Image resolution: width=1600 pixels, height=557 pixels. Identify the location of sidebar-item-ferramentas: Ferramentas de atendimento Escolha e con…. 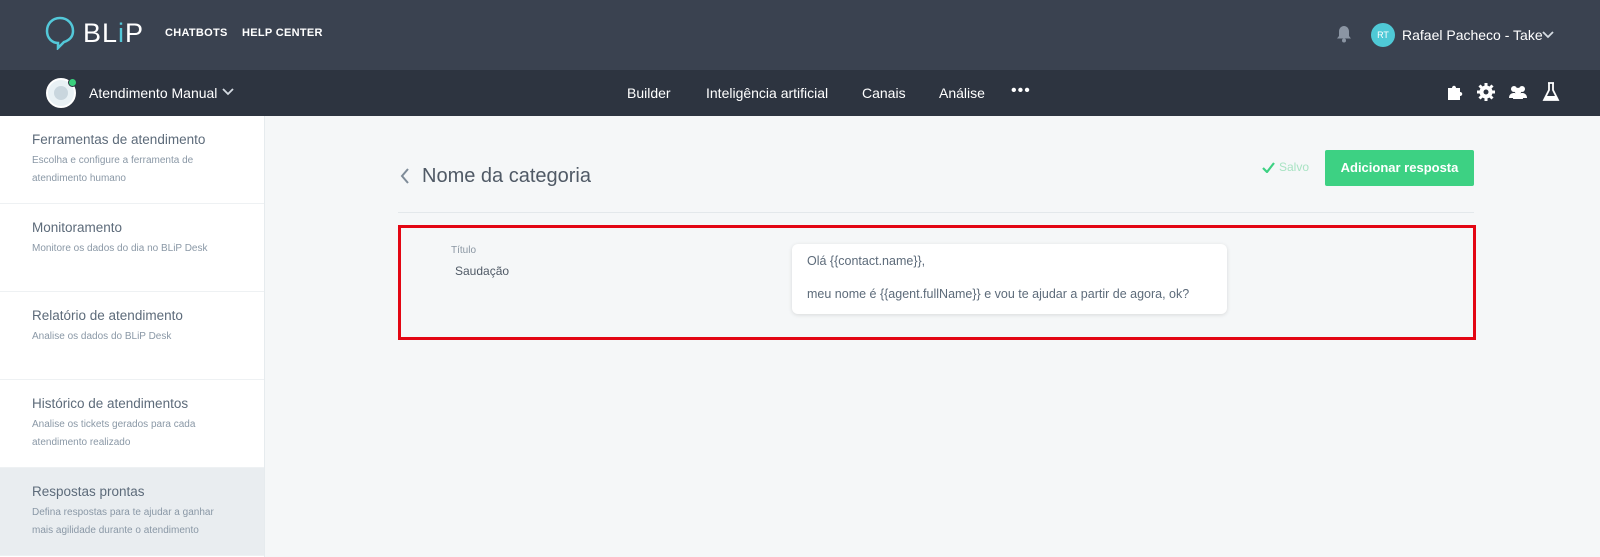
(132, 160).